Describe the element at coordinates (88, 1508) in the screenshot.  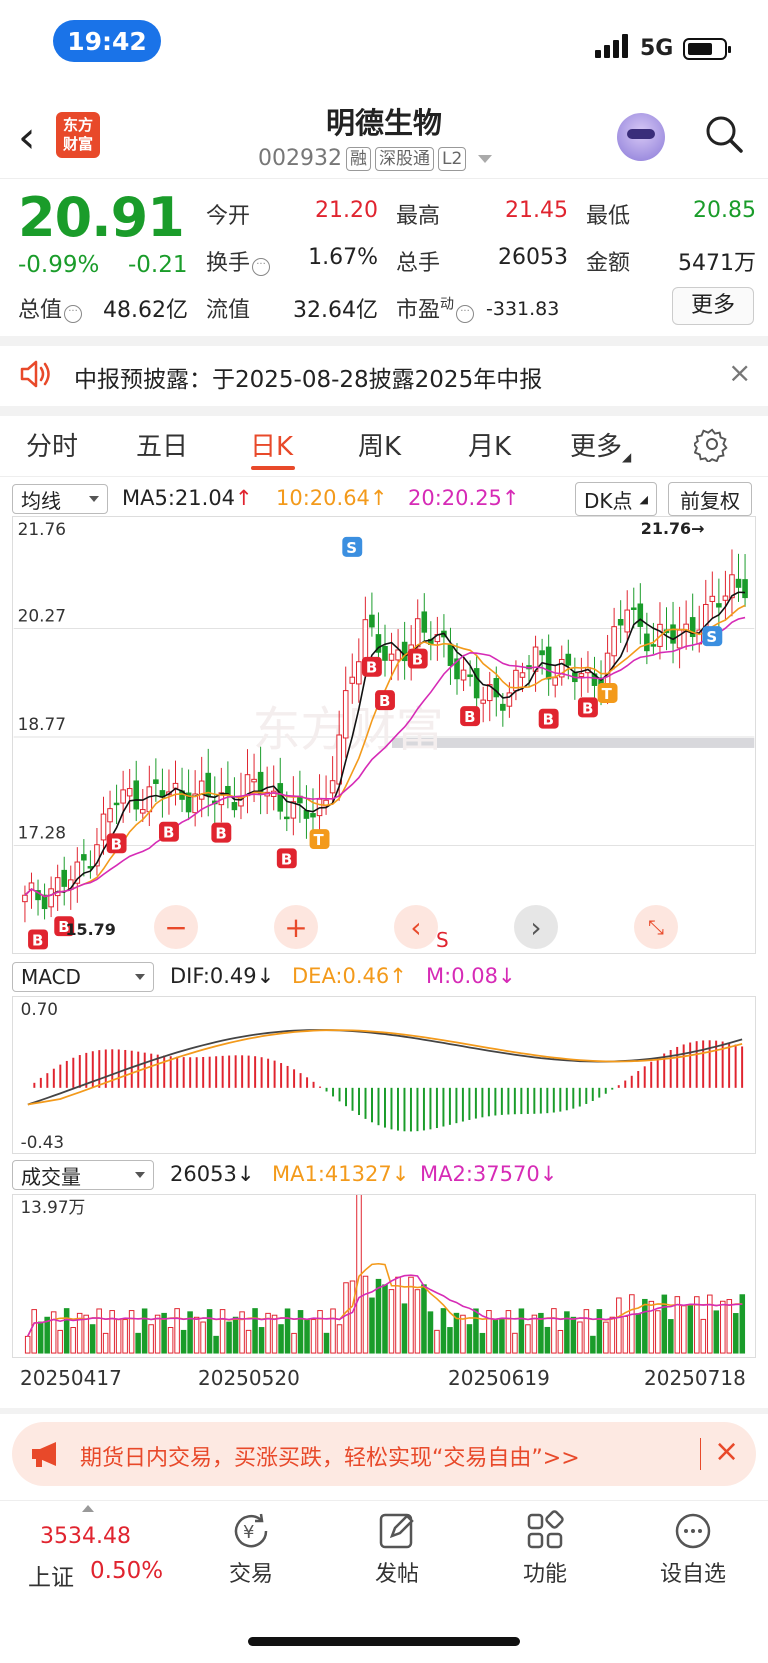
I see `caret-up-icon` at that location.